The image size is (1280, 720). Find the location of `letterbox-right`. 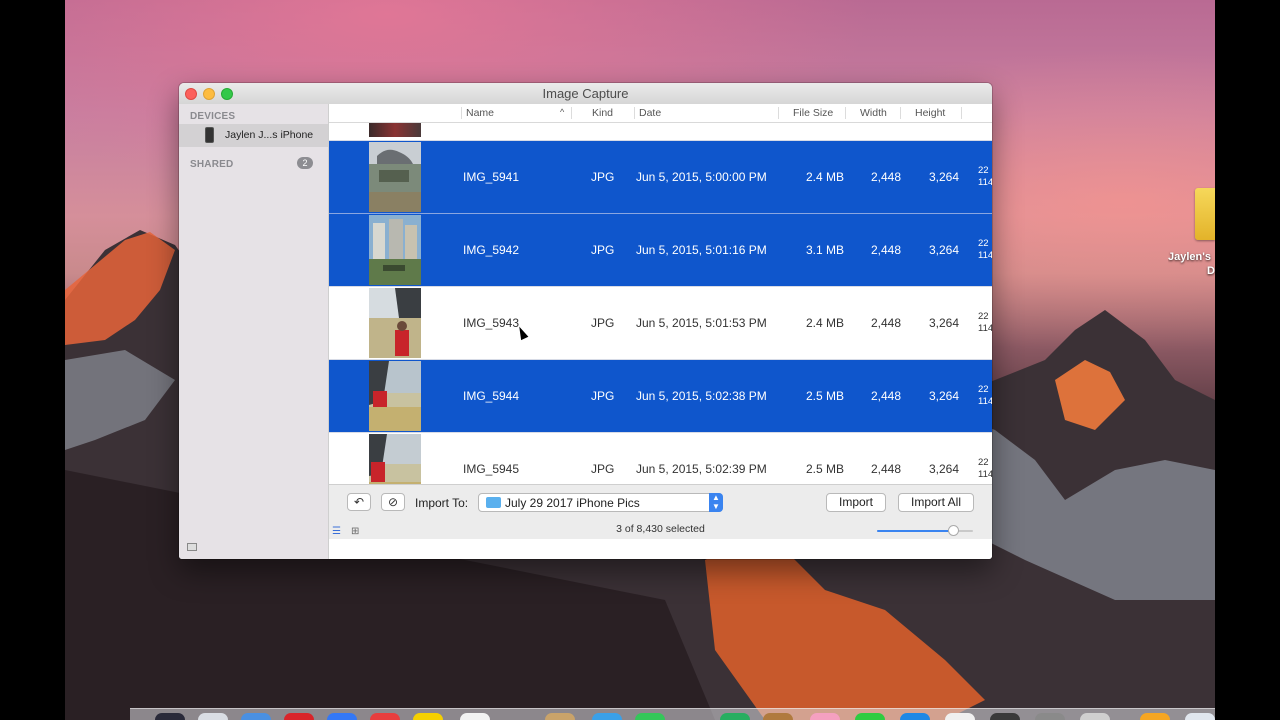

letterbox-right is located at coordinates (1247, 360).